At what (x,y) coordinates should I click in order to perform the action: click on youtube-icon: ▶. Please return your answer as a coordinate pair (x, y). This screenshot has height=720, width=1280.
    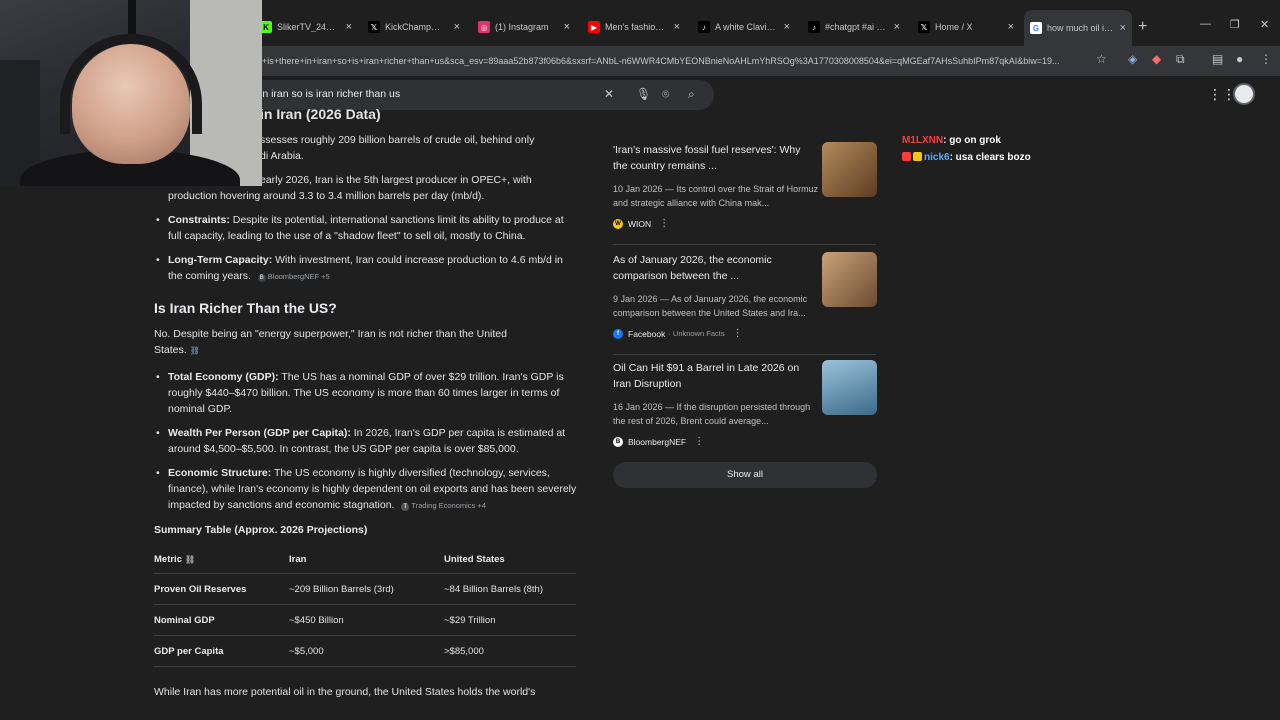
    Looking at the image, I should click on (594, 27).